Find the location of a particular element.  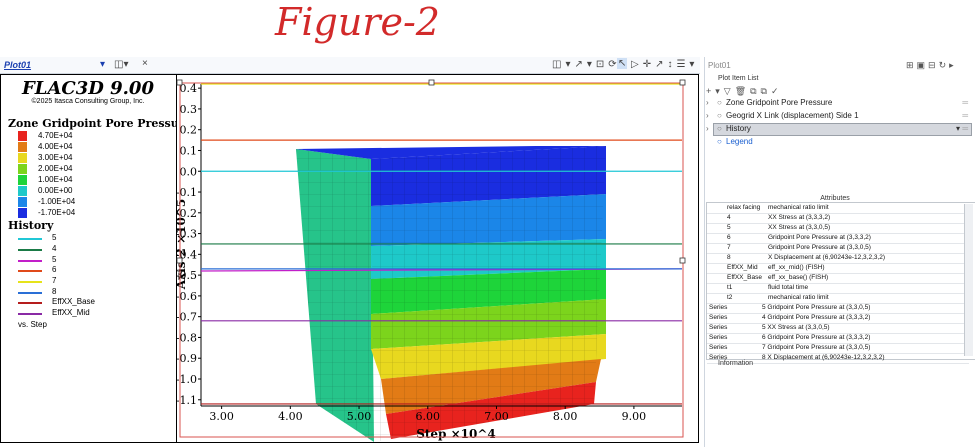

chevron-down-icon: ▾ is located at coordinates (958, 128).